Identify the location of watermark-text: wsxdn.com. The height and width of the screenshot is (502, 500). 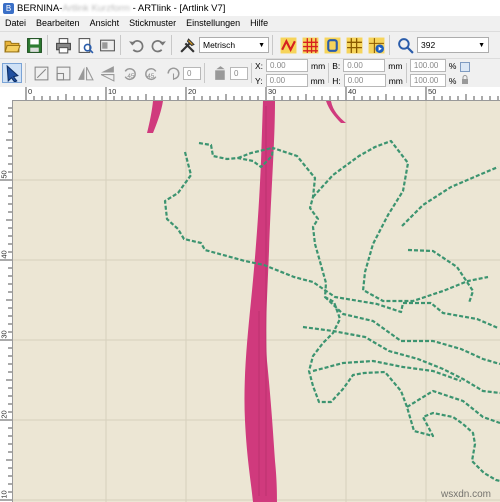
(465, 494).